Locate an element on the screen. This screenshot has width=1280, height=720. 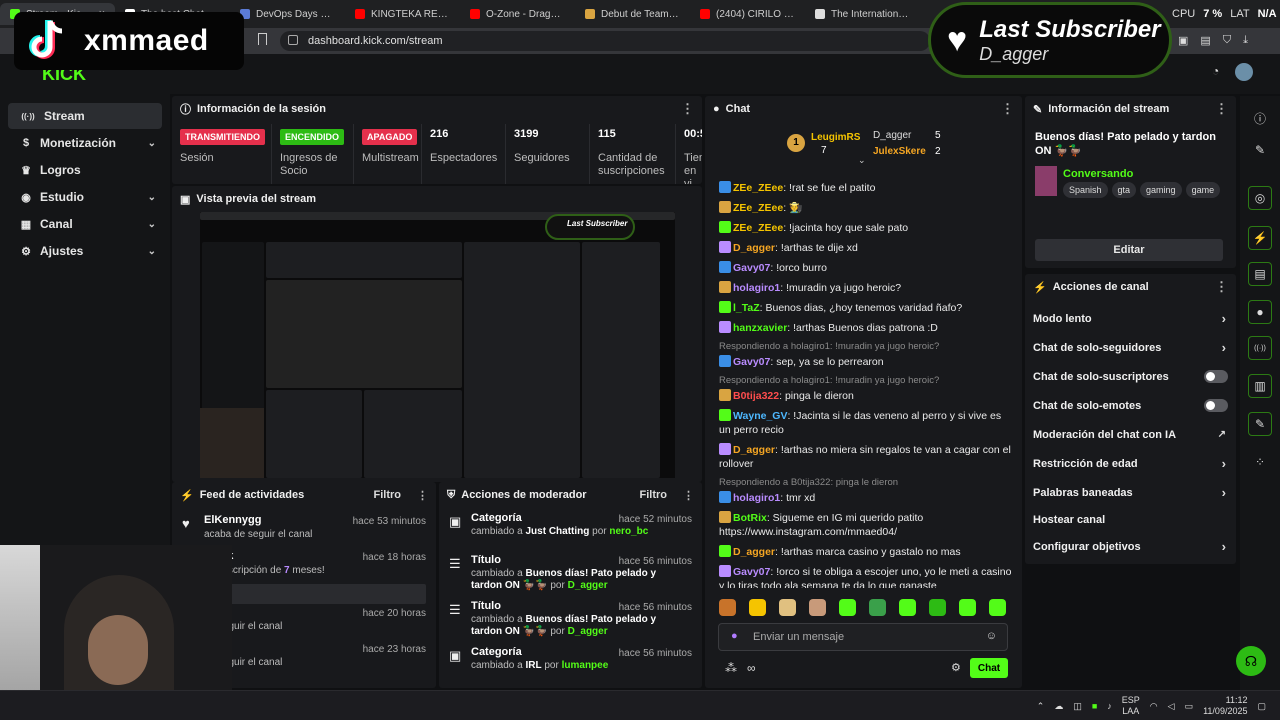
download-icon: ⤓ is located at coordinates (1245, 40).